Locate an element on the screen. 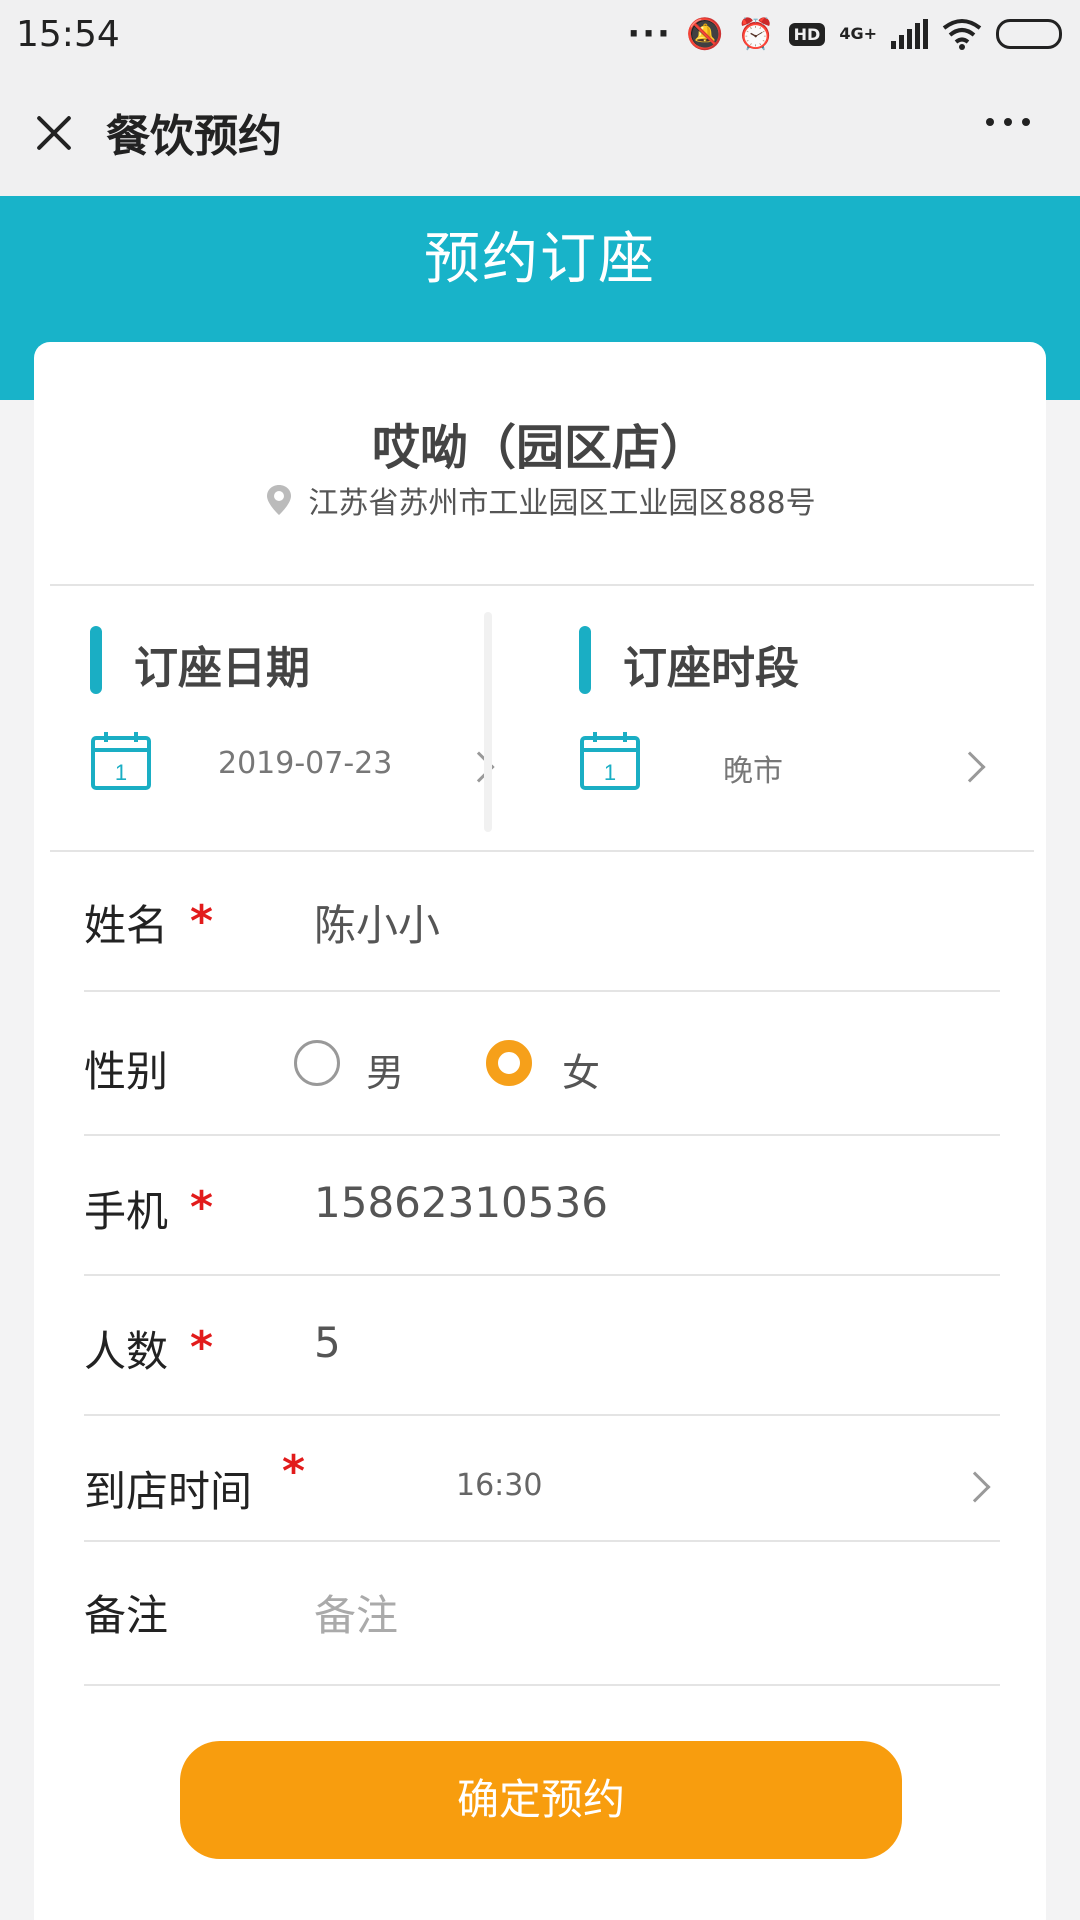 The width and height of the screenshot is (1080, 1920). wifi-icon is located at coordinates (962, 34).